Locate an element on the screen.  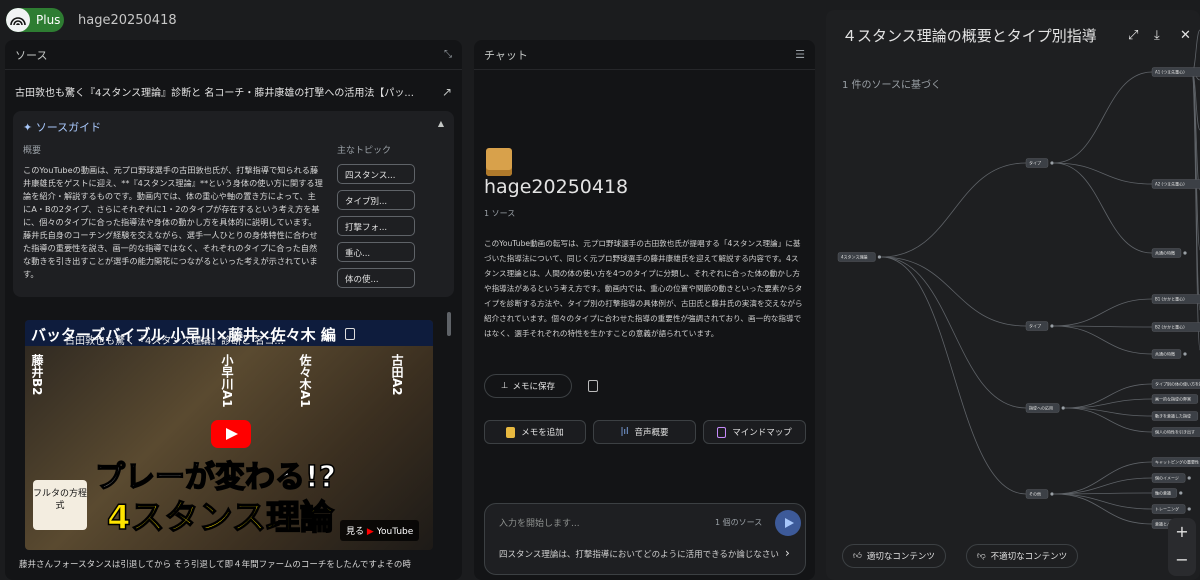
youtube-play-icon is located at coordinates (231, 434).